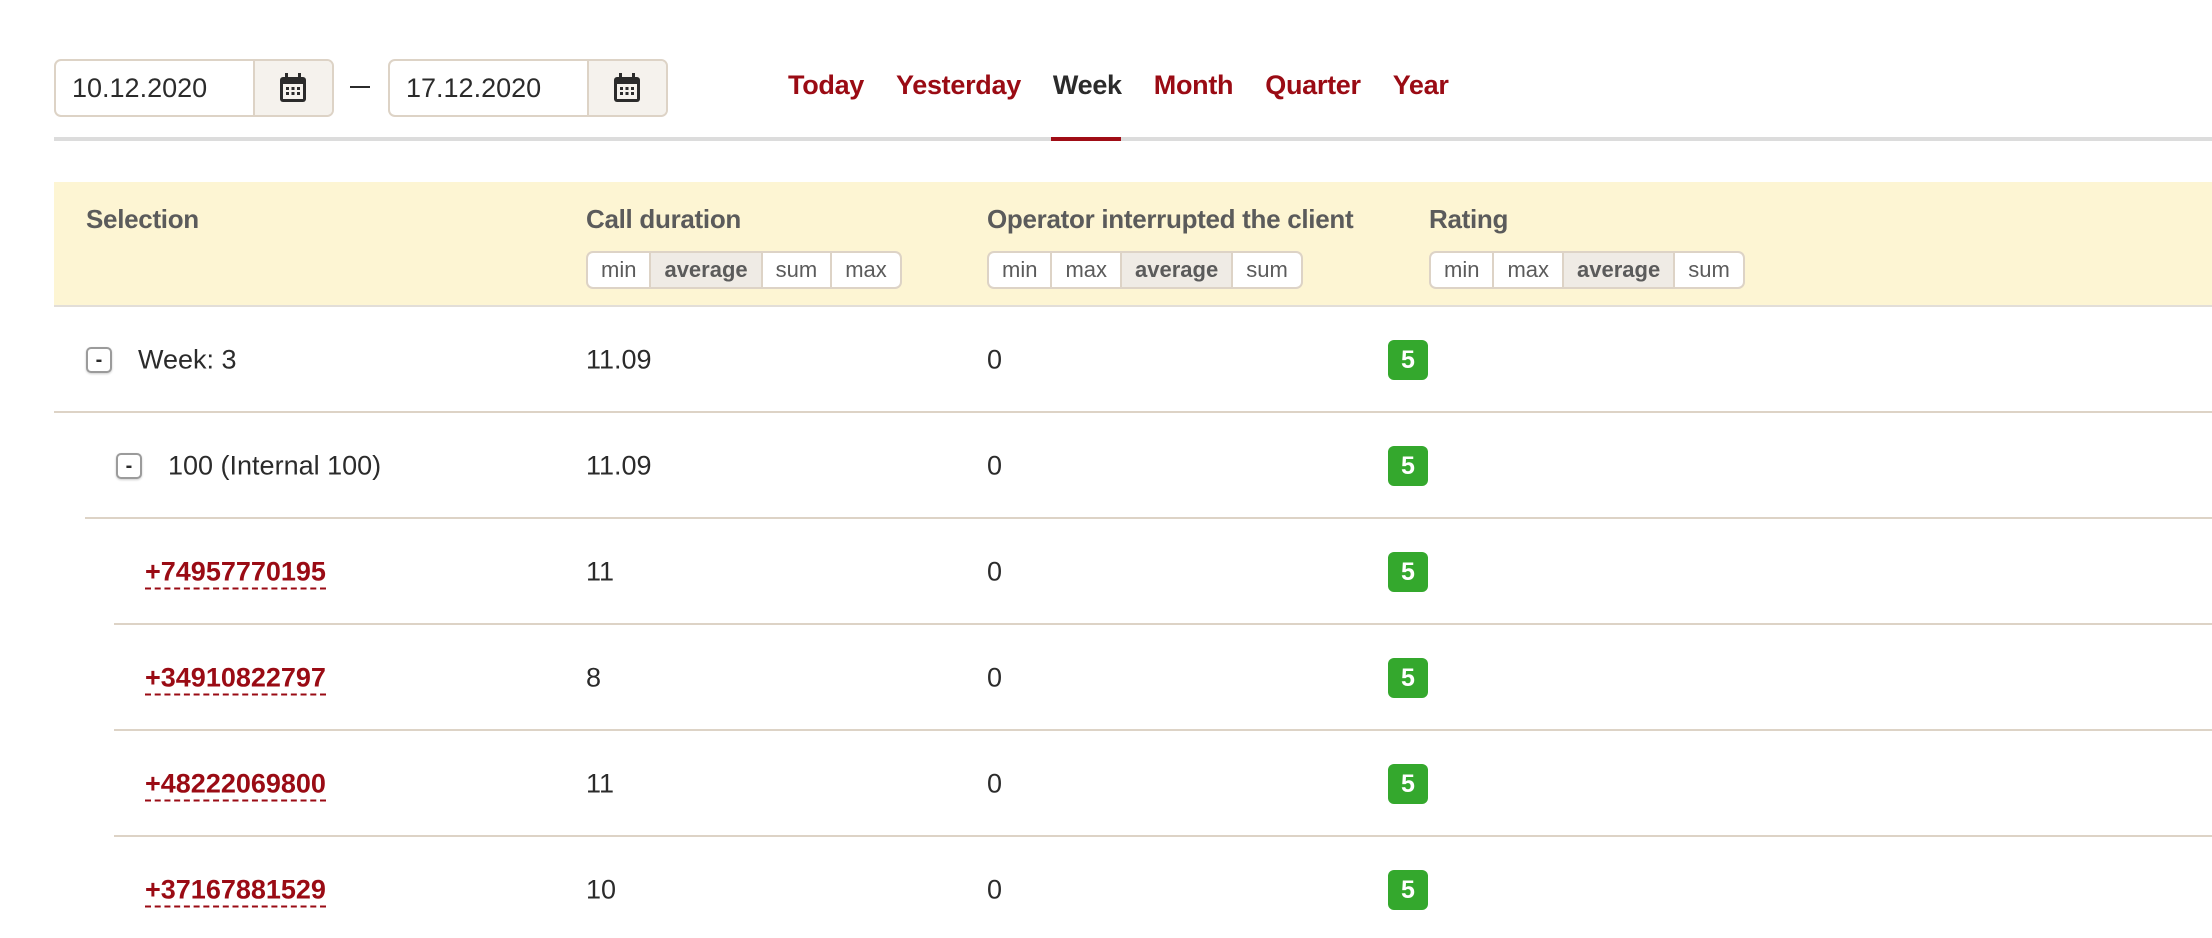 This screenshot has width=2212, height=938. I want to click on row-label: 100 (Internal 100), so click(275, 465).